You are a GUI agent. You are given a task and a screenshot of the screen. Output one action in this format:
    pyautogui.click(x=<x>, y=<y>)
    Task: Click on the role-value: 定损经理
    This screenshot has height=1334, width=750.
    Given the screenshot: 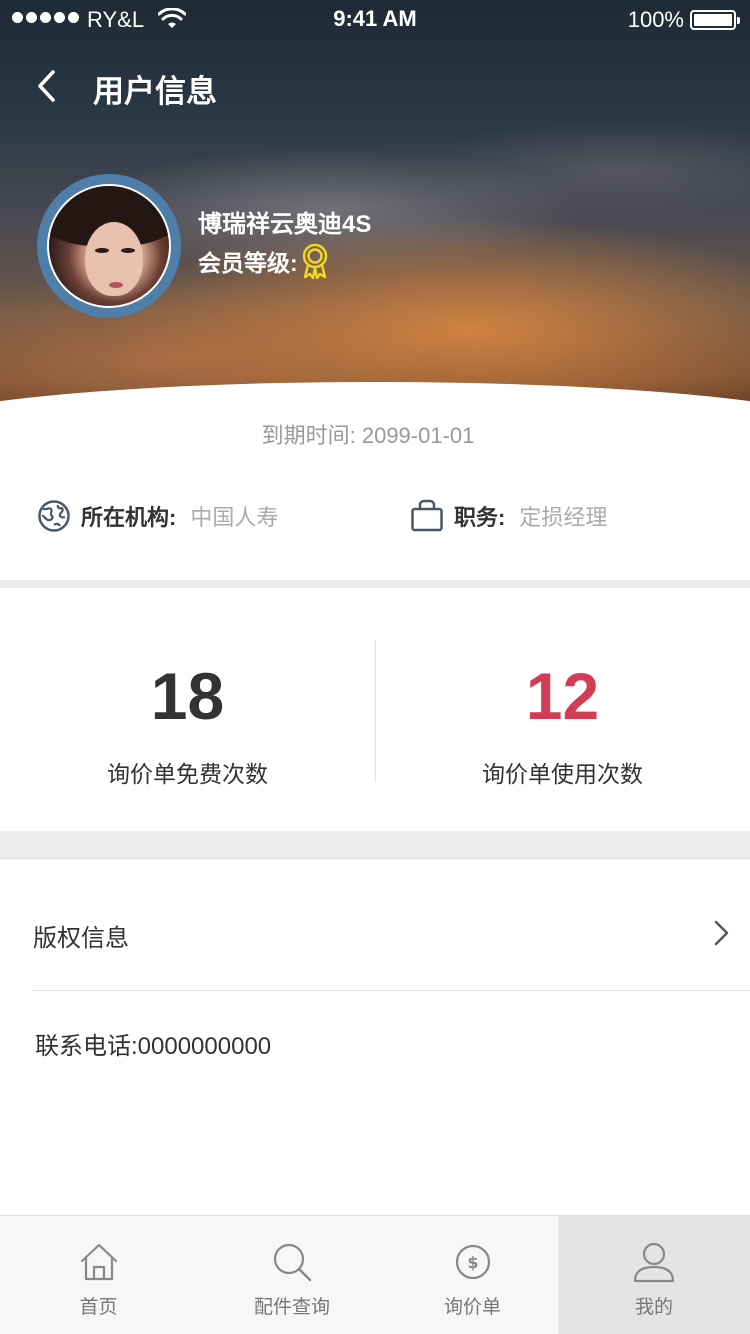 What is the action you would take?
    pyautogui.click(x=563, y=517)
    